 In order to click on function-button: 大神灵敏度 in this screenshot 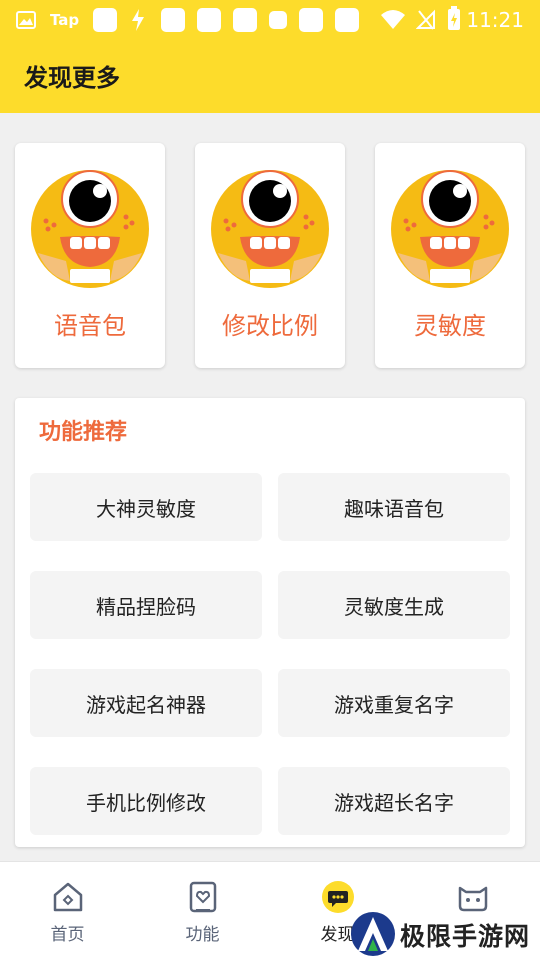, I will do `click(146, 507)`.